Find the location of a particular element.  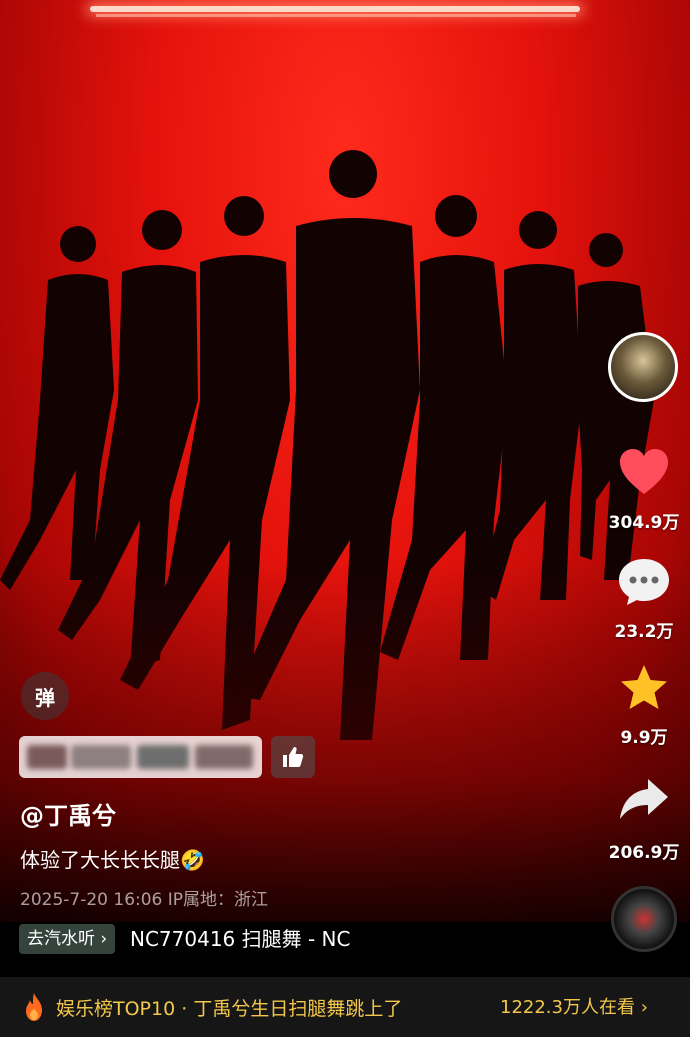

favorite-count: 9.9万 is located at coordinates (644, 738).